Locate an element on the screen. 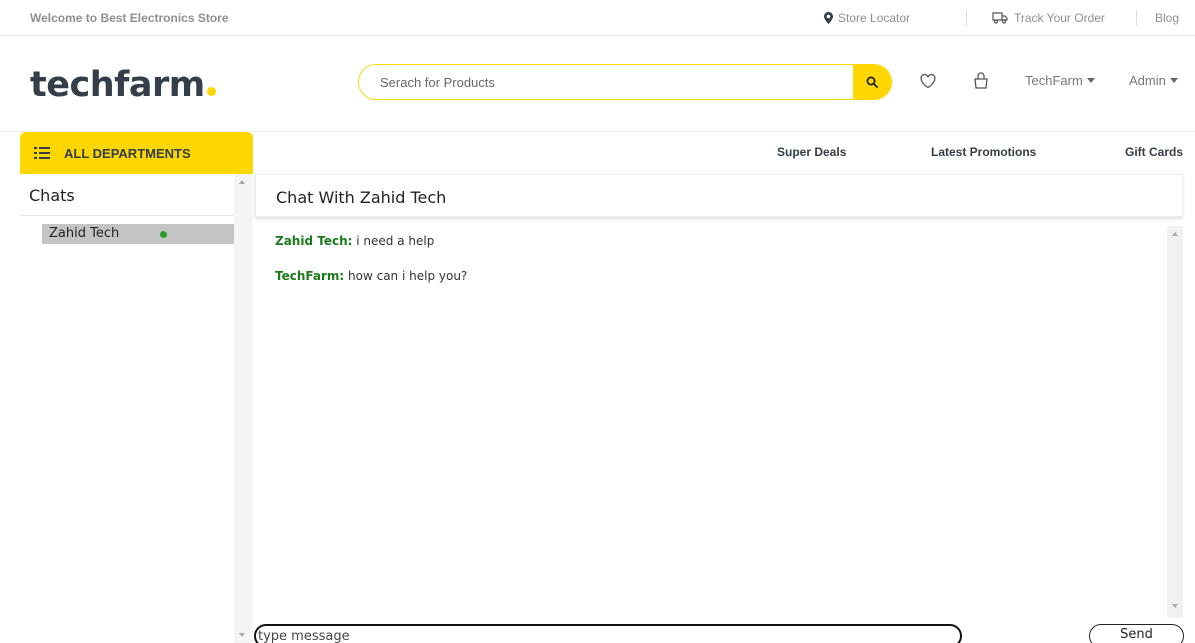  truck-icon is located at coordinates (1000, 18).